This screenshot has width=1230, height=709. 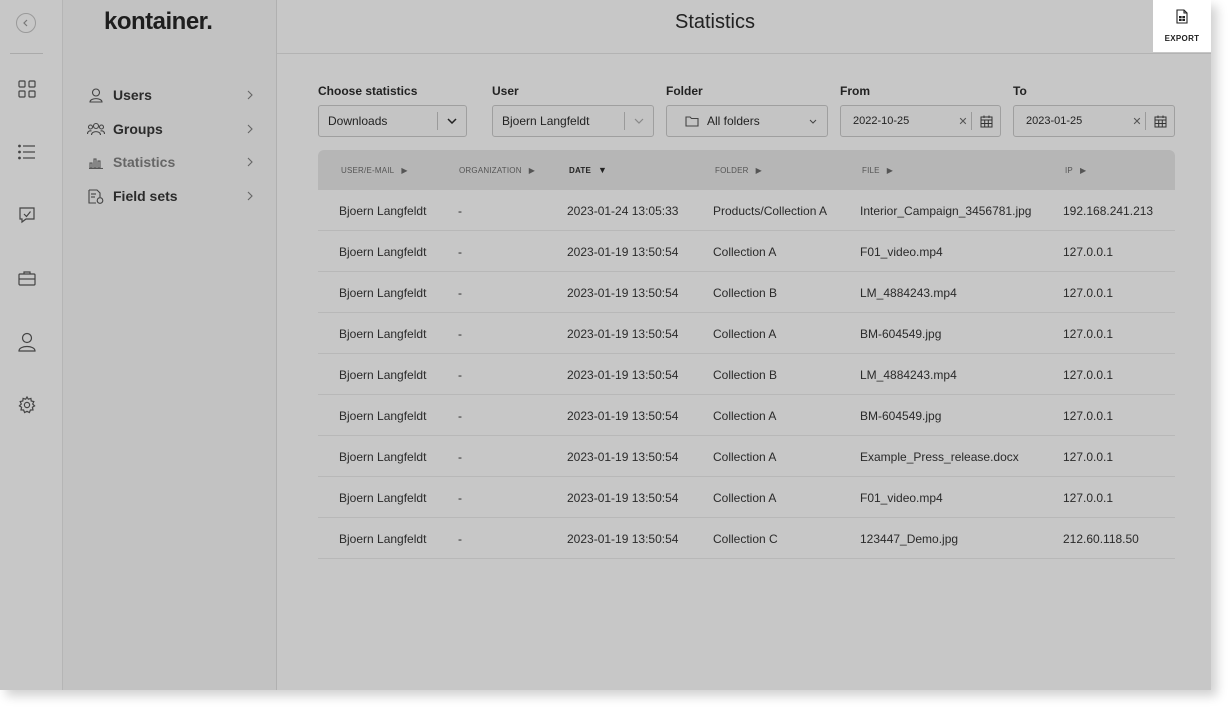 What do you see at coordinates (145, 196) in the screenshot?
I see `sidebar-item-label: Field sets` at bounding box center [145, 196].